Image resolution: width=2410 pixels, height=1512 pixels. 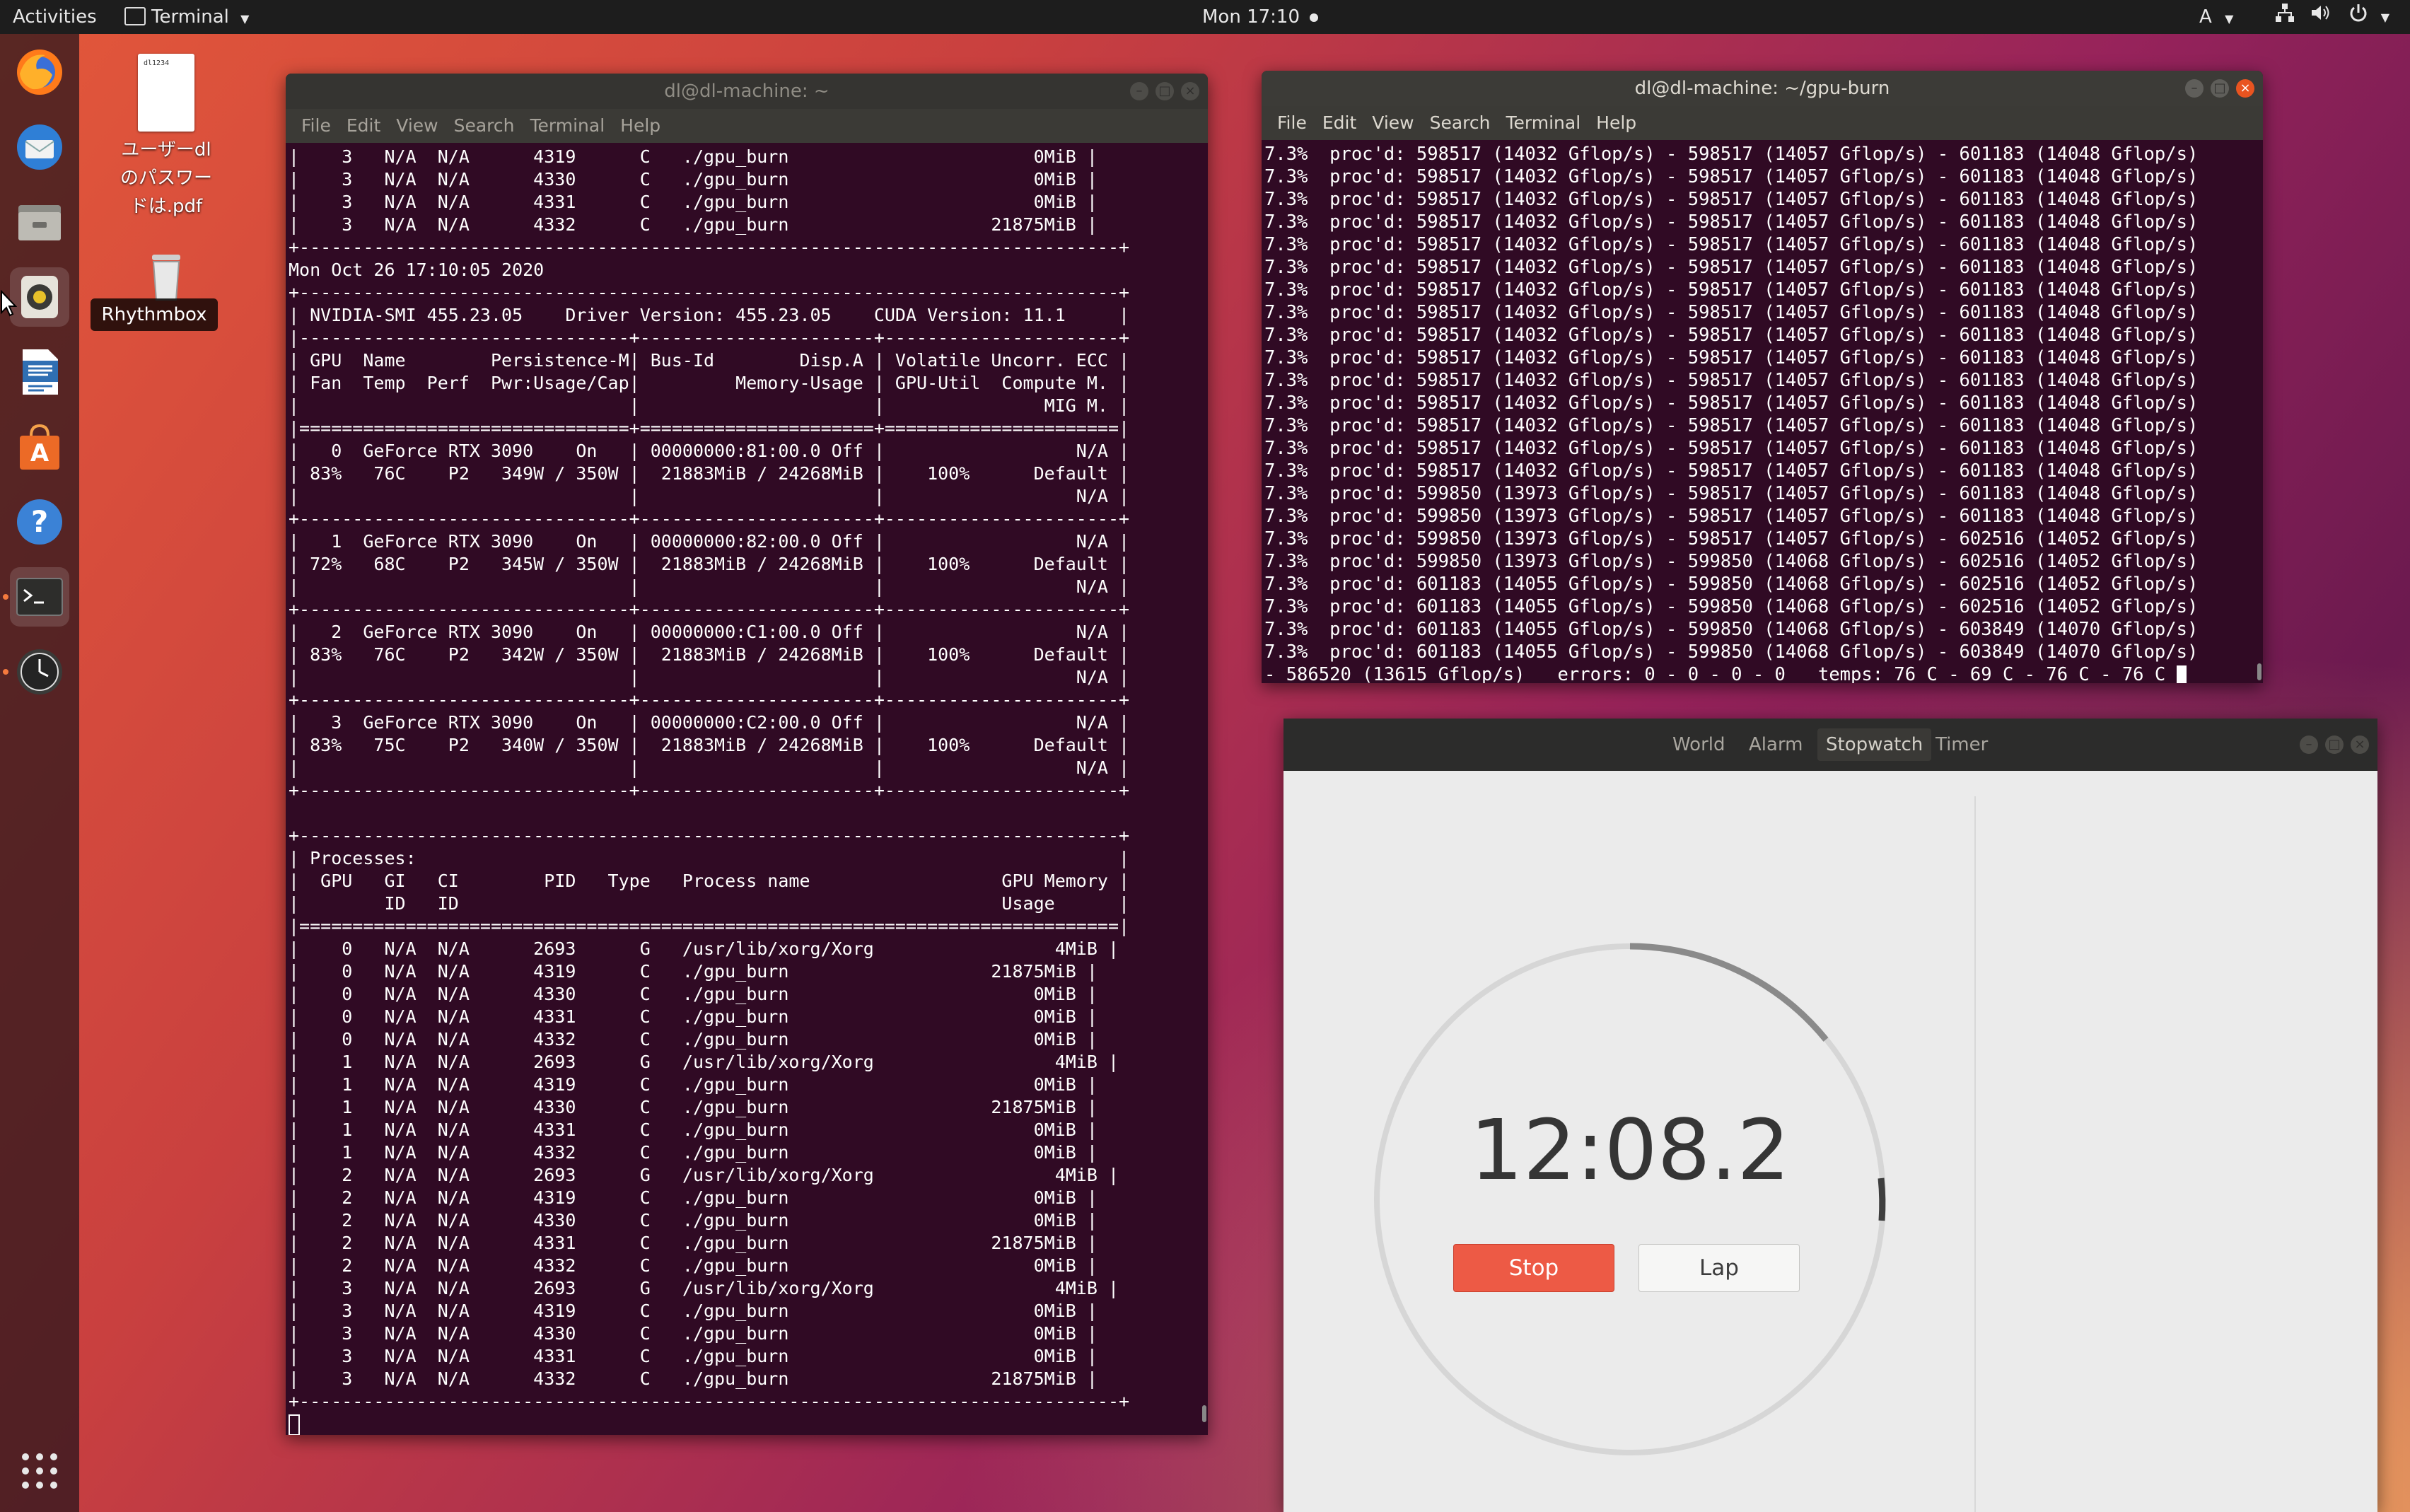 I want to click on tab-timer: Timer, so click(x=1961, y=744).